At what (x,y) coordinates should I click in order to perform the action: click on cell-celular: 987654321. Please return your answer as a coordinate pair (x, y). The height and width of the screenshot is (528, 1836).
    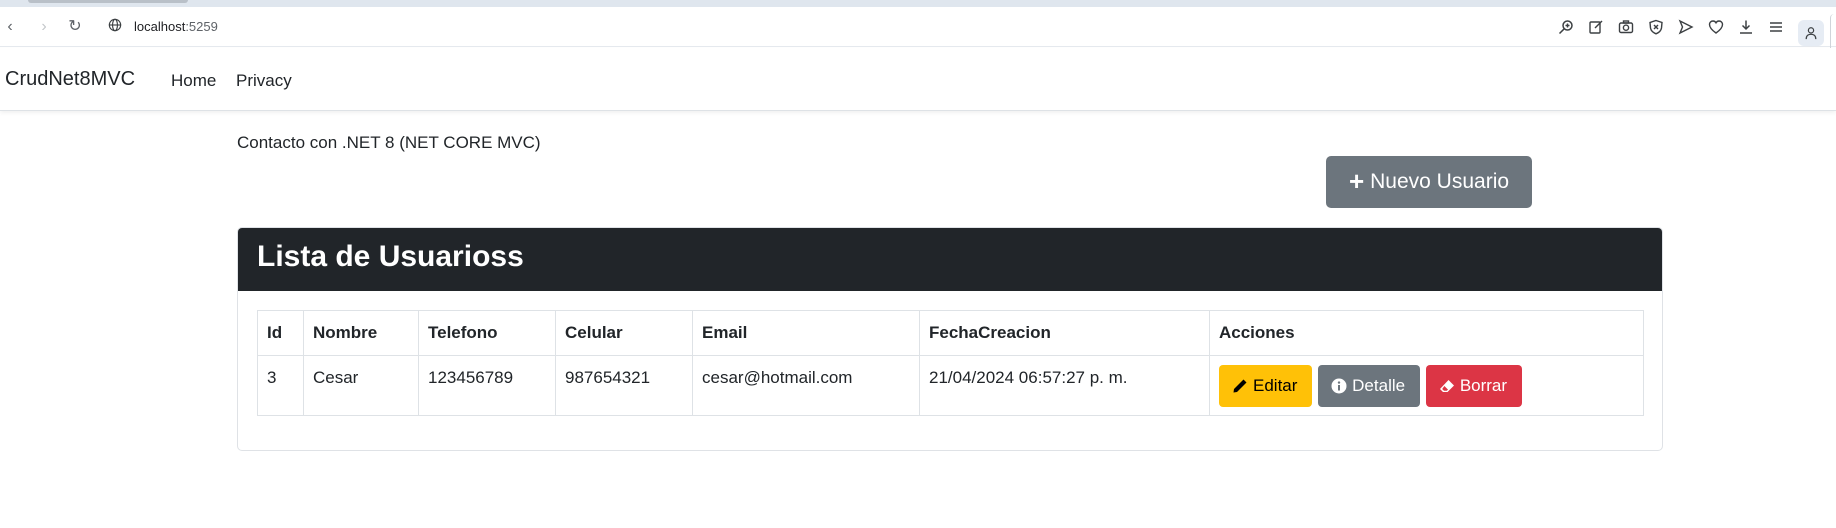
    Looking at the image, I should click on (624, 385).